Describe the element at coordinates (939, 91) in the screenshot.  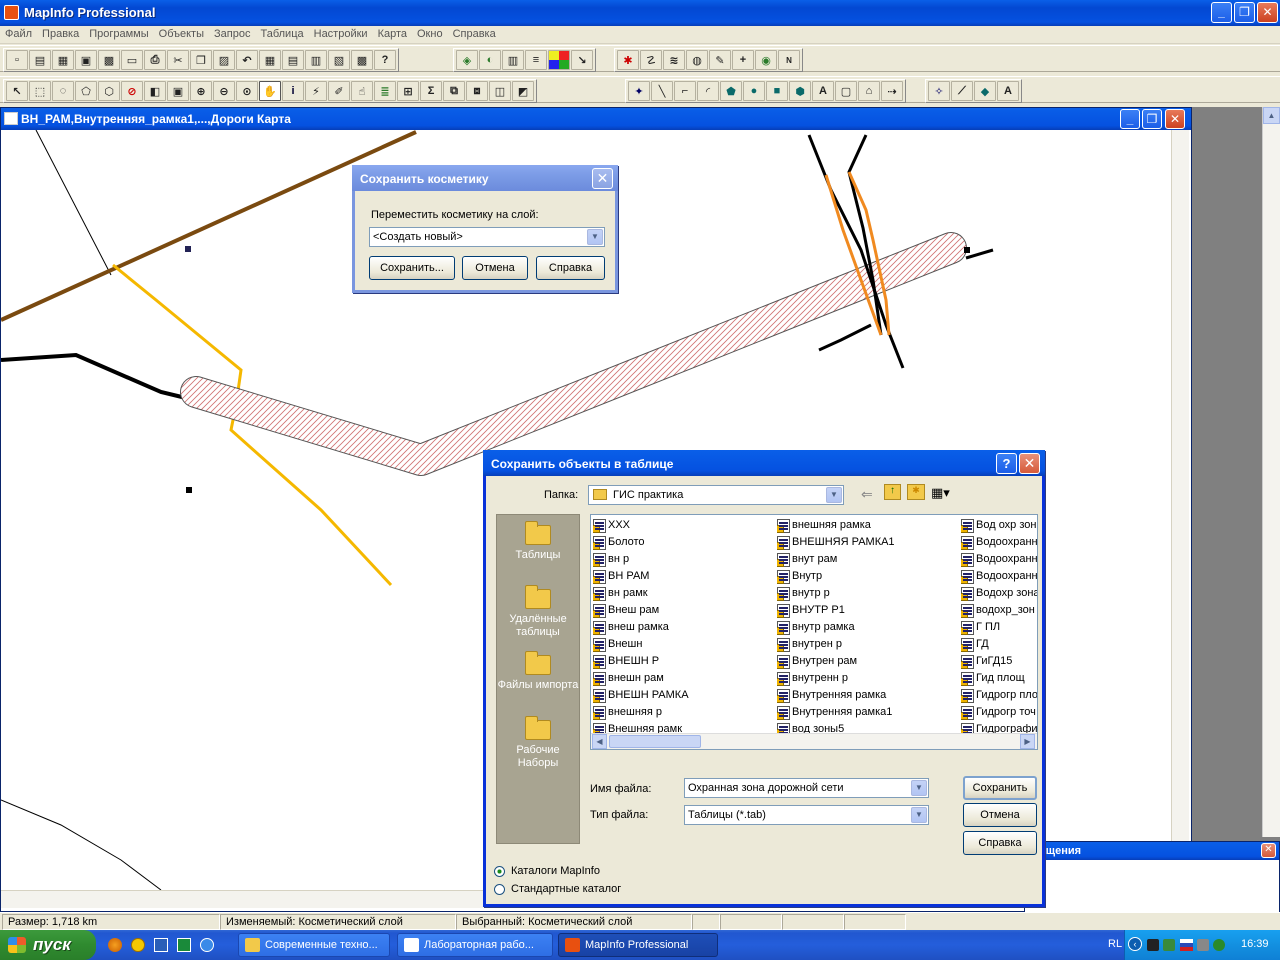
I see `line-style-icon: ✧` at that location.